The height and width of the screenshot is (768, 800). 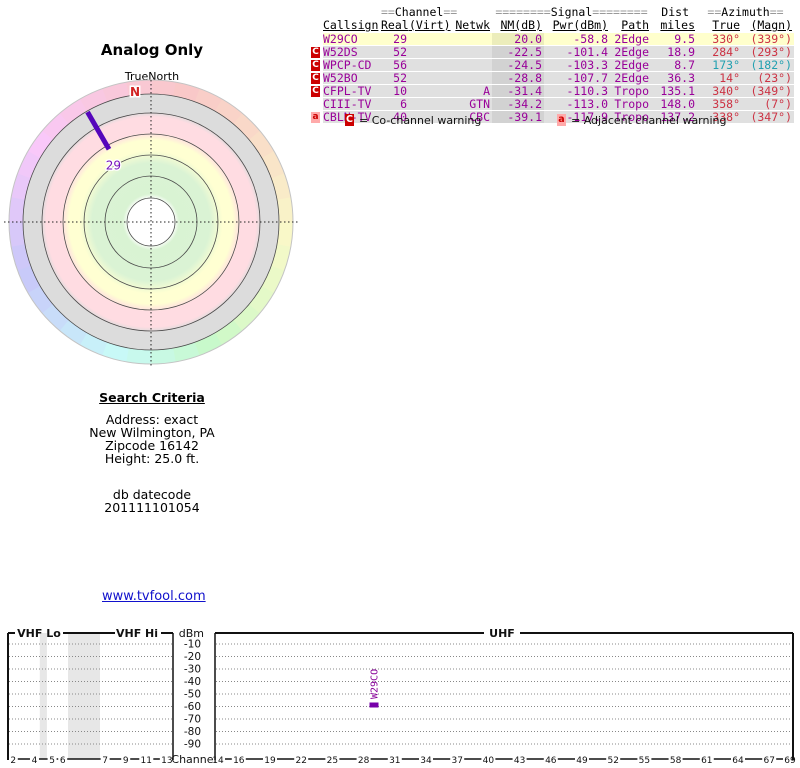 What do you see at coordinates (300, 761) in the screenshot?
I see `svg-text: 22` at bounding box center [300, 761].